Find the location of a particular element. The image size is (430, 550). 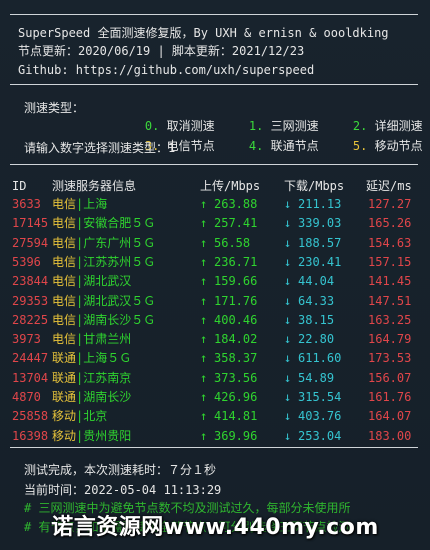

menu-option-label: 联通节点 is located at coordinates (294, 146).